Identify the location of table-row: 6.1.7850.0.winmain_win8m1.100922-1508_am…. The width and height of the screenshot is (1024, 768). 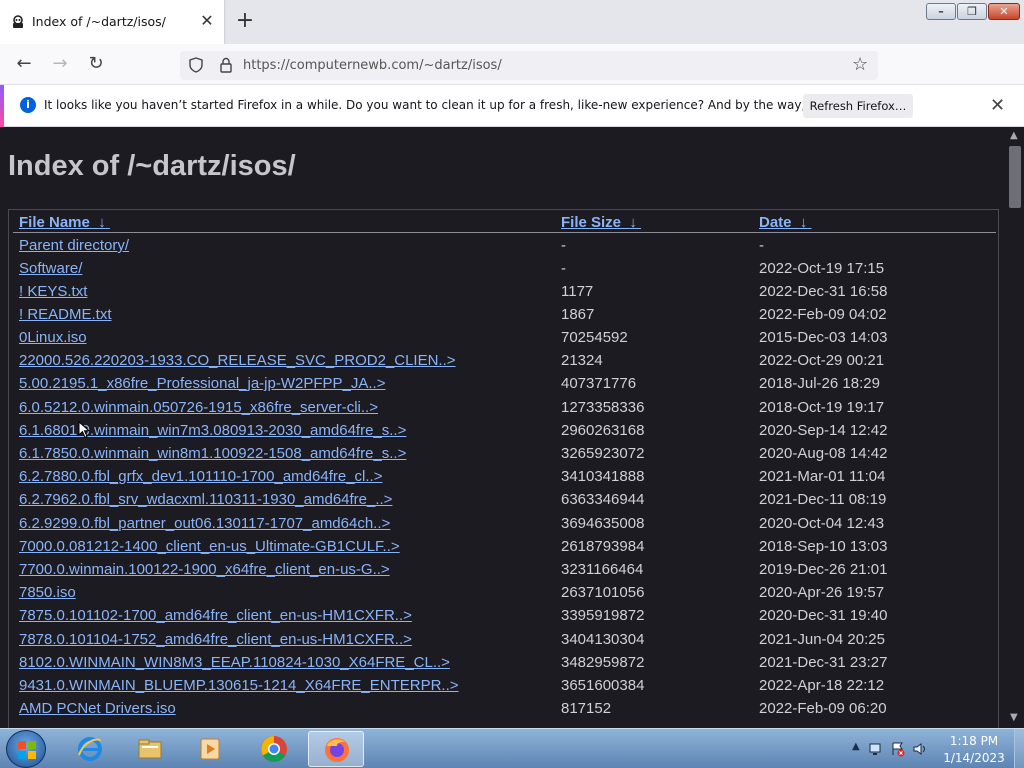
(504, 454).